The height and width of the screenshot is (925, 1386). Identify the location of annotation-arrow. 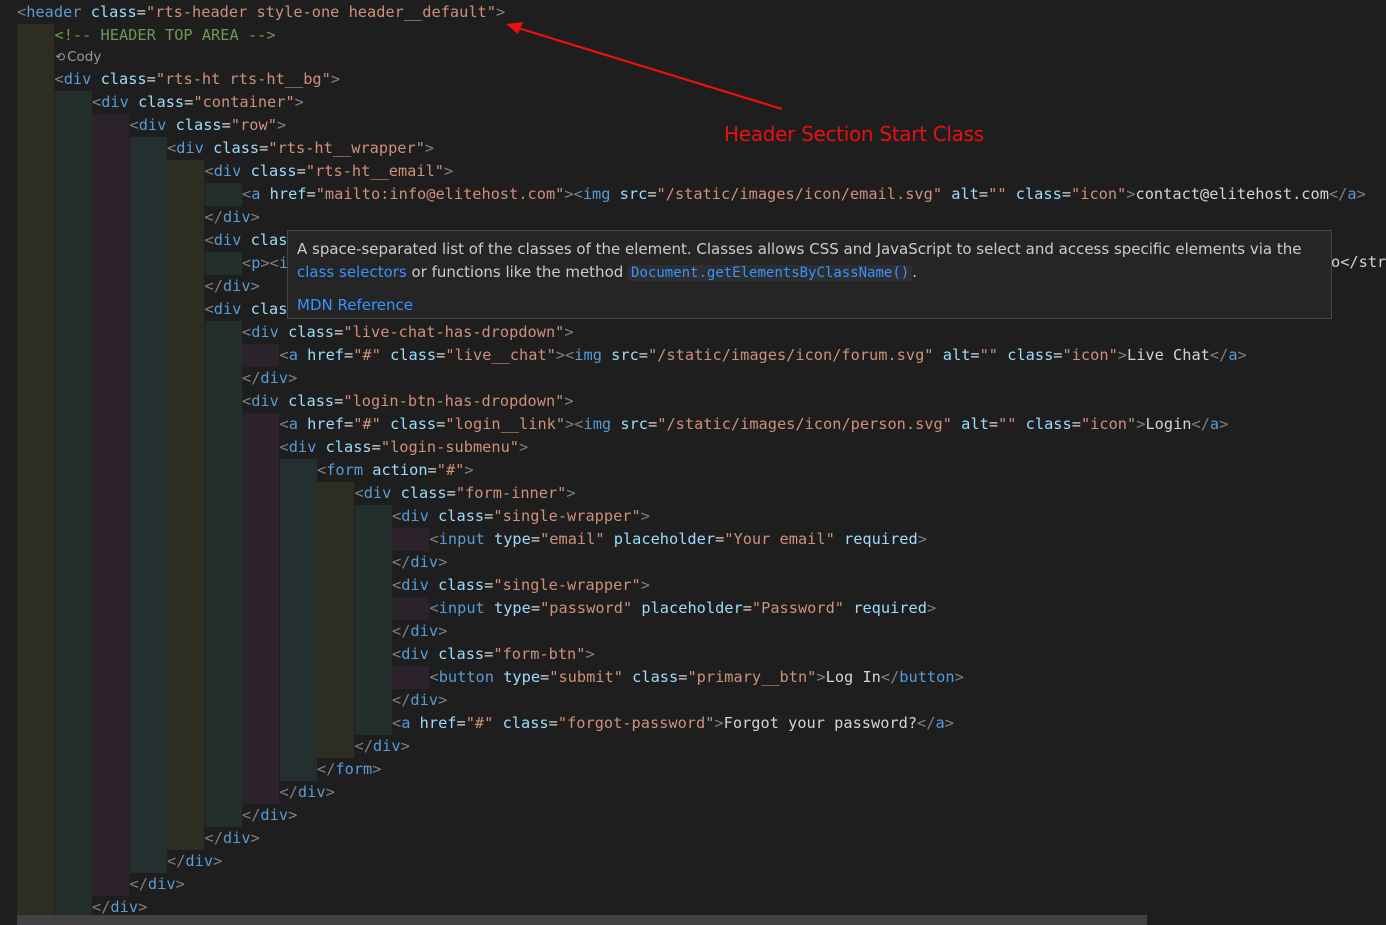
(644, 66).